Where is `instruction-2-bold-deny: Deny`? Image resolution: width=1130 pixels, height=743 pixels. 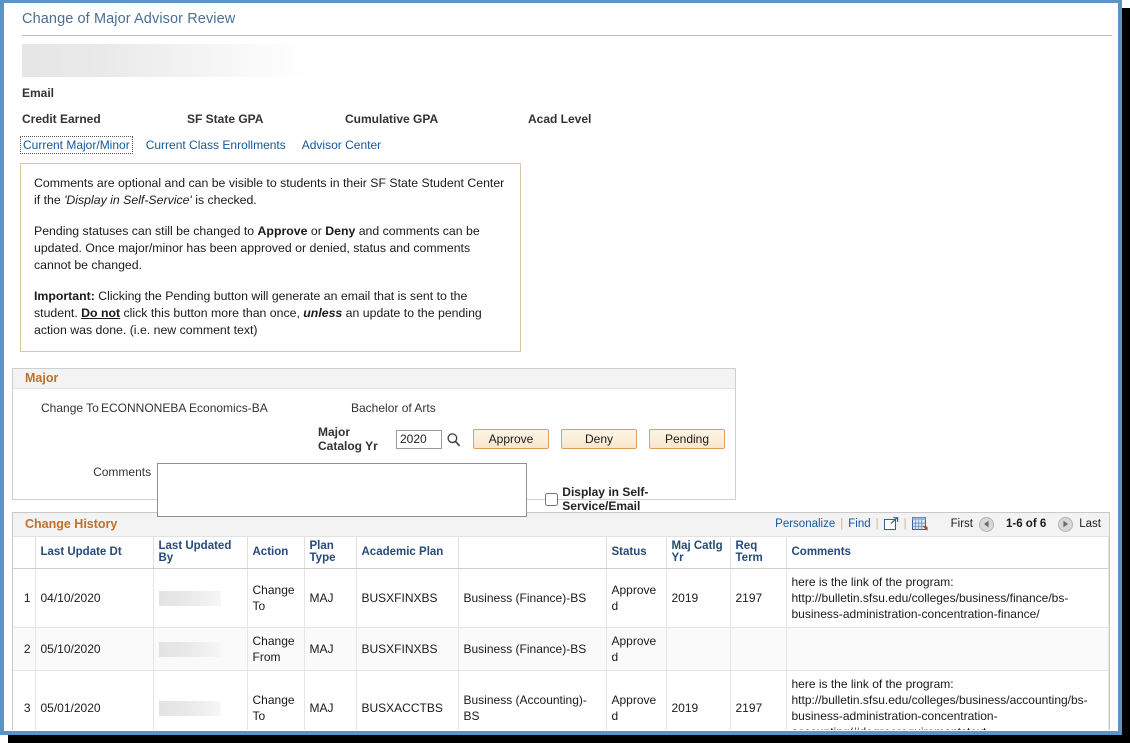
instruction-2-bold-deny: Deny is located at coordinates (340, 231).